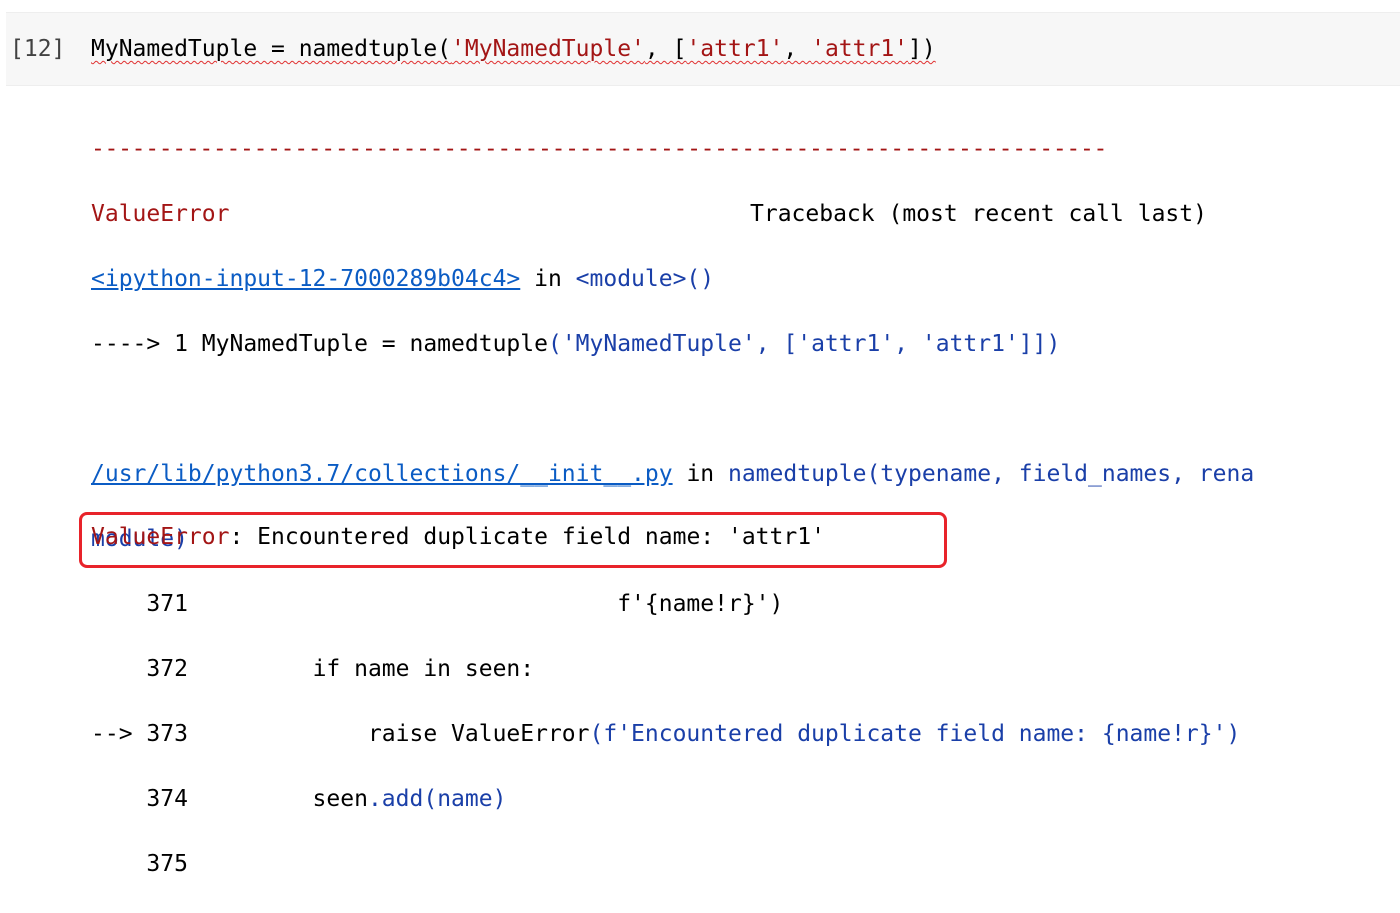 The width and height of the screenshot is (1400, 913). I want to click on traceback-frame2-func: namedtuple(typename, field_names, rena, so click(991, 473).